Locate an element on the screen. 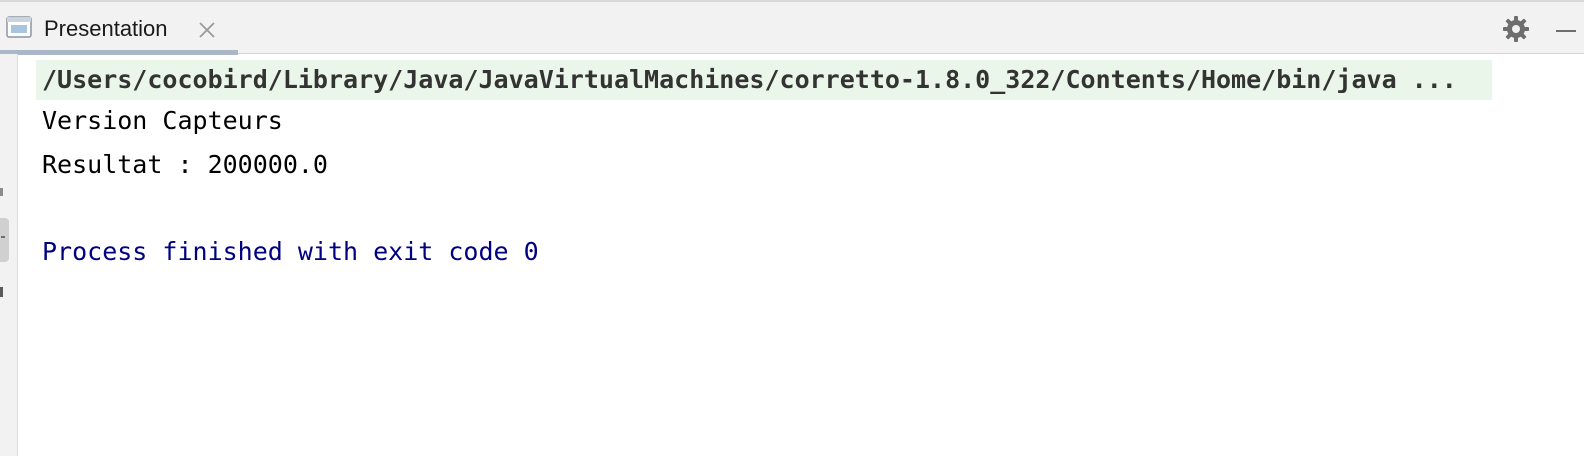  console-window-icon is located at coordinates (19, 27).